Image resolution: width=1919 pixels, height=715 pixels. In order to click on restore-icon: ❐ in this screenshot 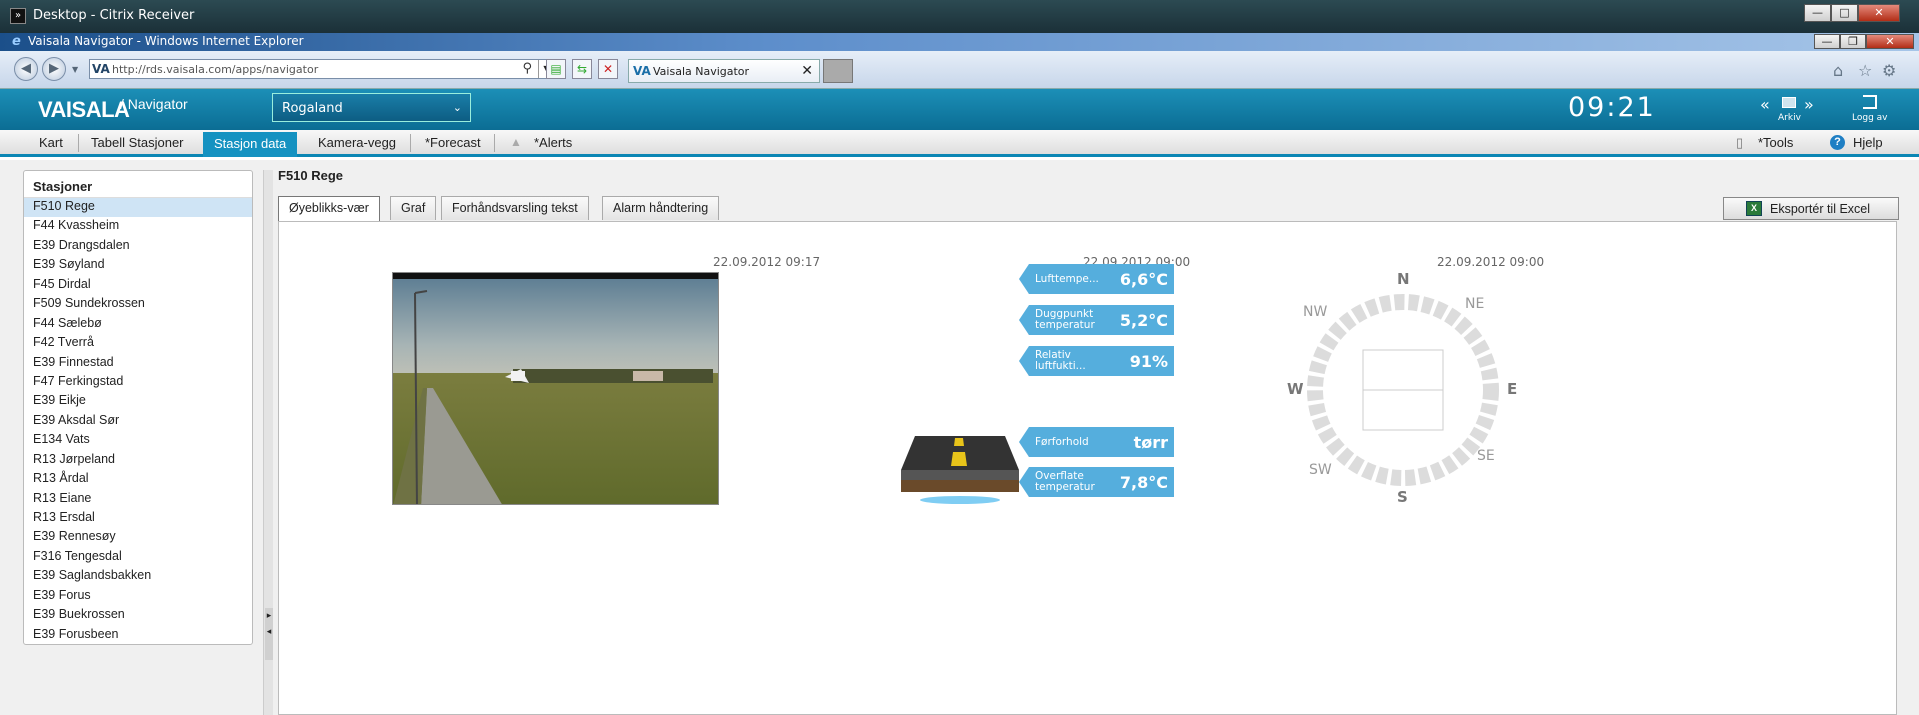, I will do `click(1853, 41)`.